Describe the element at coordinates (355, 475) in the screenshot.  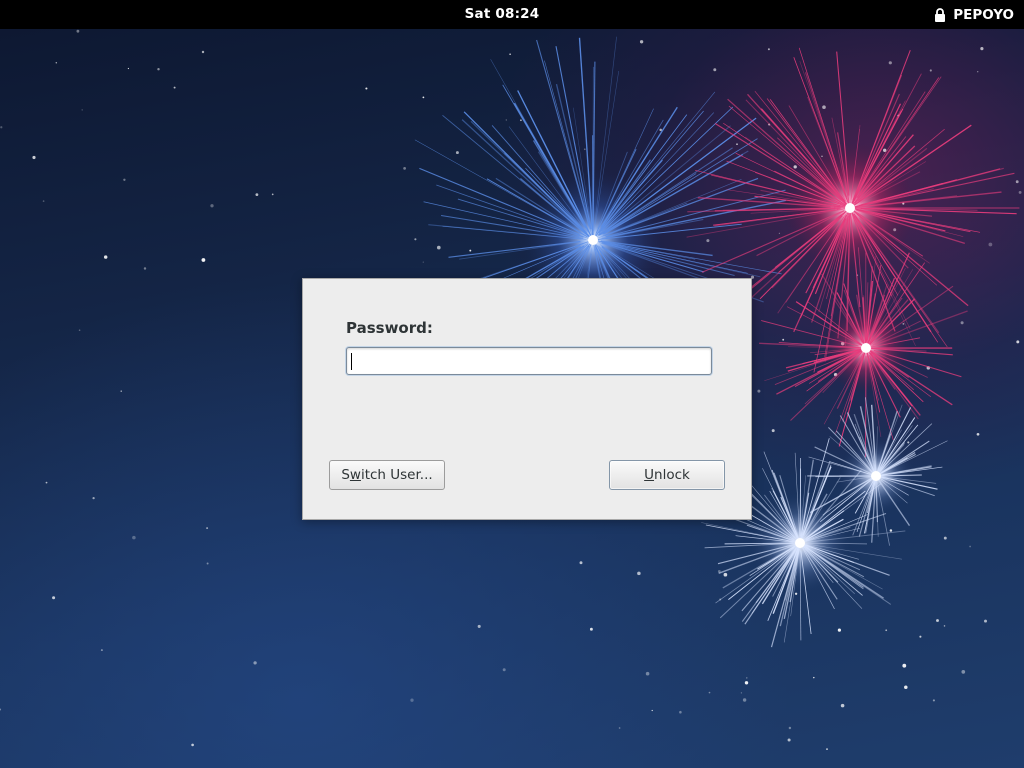
I see `switch-user-mnemonic: w` at that location.